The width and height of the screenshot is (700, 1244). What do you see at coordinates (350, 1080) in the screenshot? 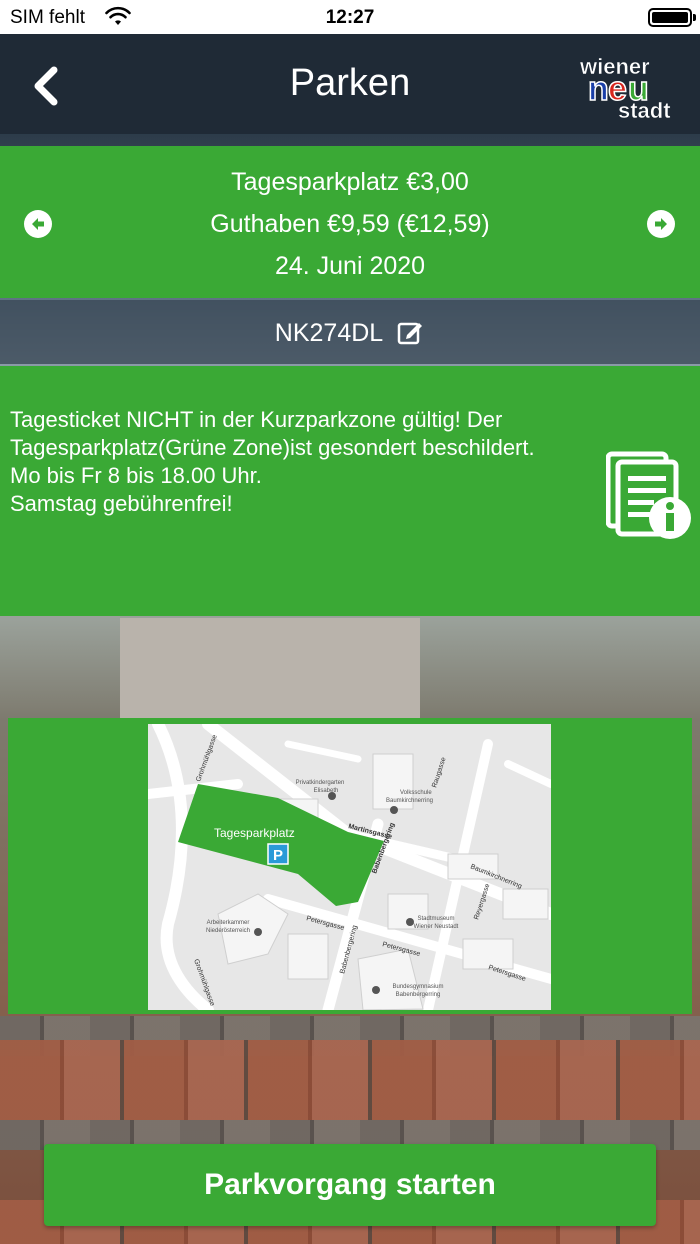
I see `roof-band` at bounding box center [350, 1080].